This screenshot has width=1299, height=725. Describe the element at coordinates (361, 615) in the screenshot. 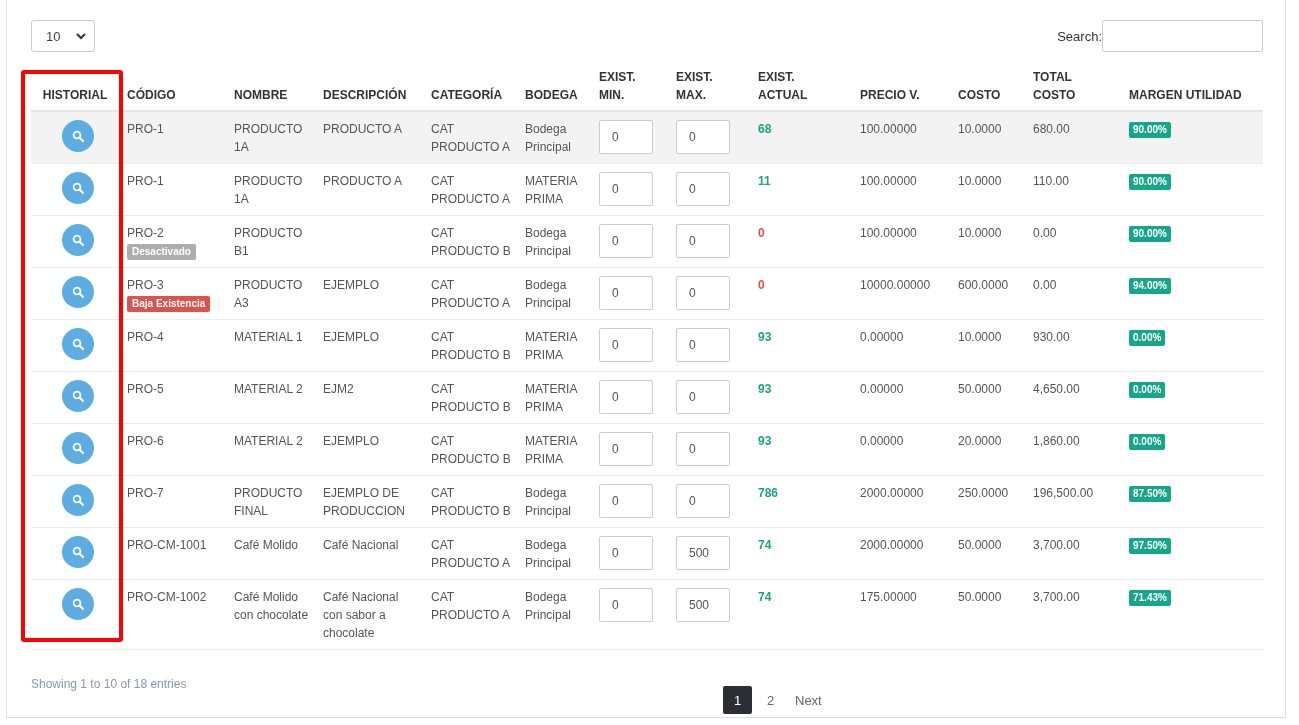

I see `table-cell: Café Nacional con sabor a chocolate` at that location.